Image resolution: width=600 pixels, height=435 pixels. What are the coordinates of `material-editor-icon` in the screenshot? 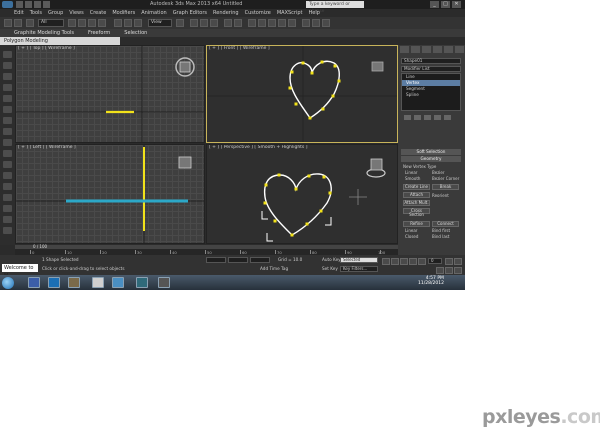 It's located at (292, 23).